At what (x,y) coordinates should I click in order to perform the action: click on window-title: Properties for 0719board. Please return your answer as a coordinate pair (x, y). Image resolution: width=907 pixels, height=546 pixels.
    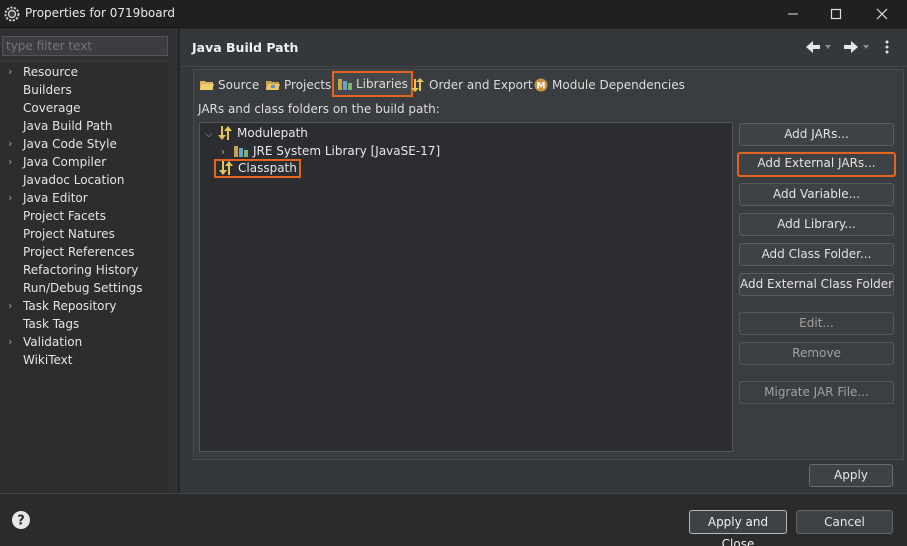
    Looking at the image, I should click on (100, 13).